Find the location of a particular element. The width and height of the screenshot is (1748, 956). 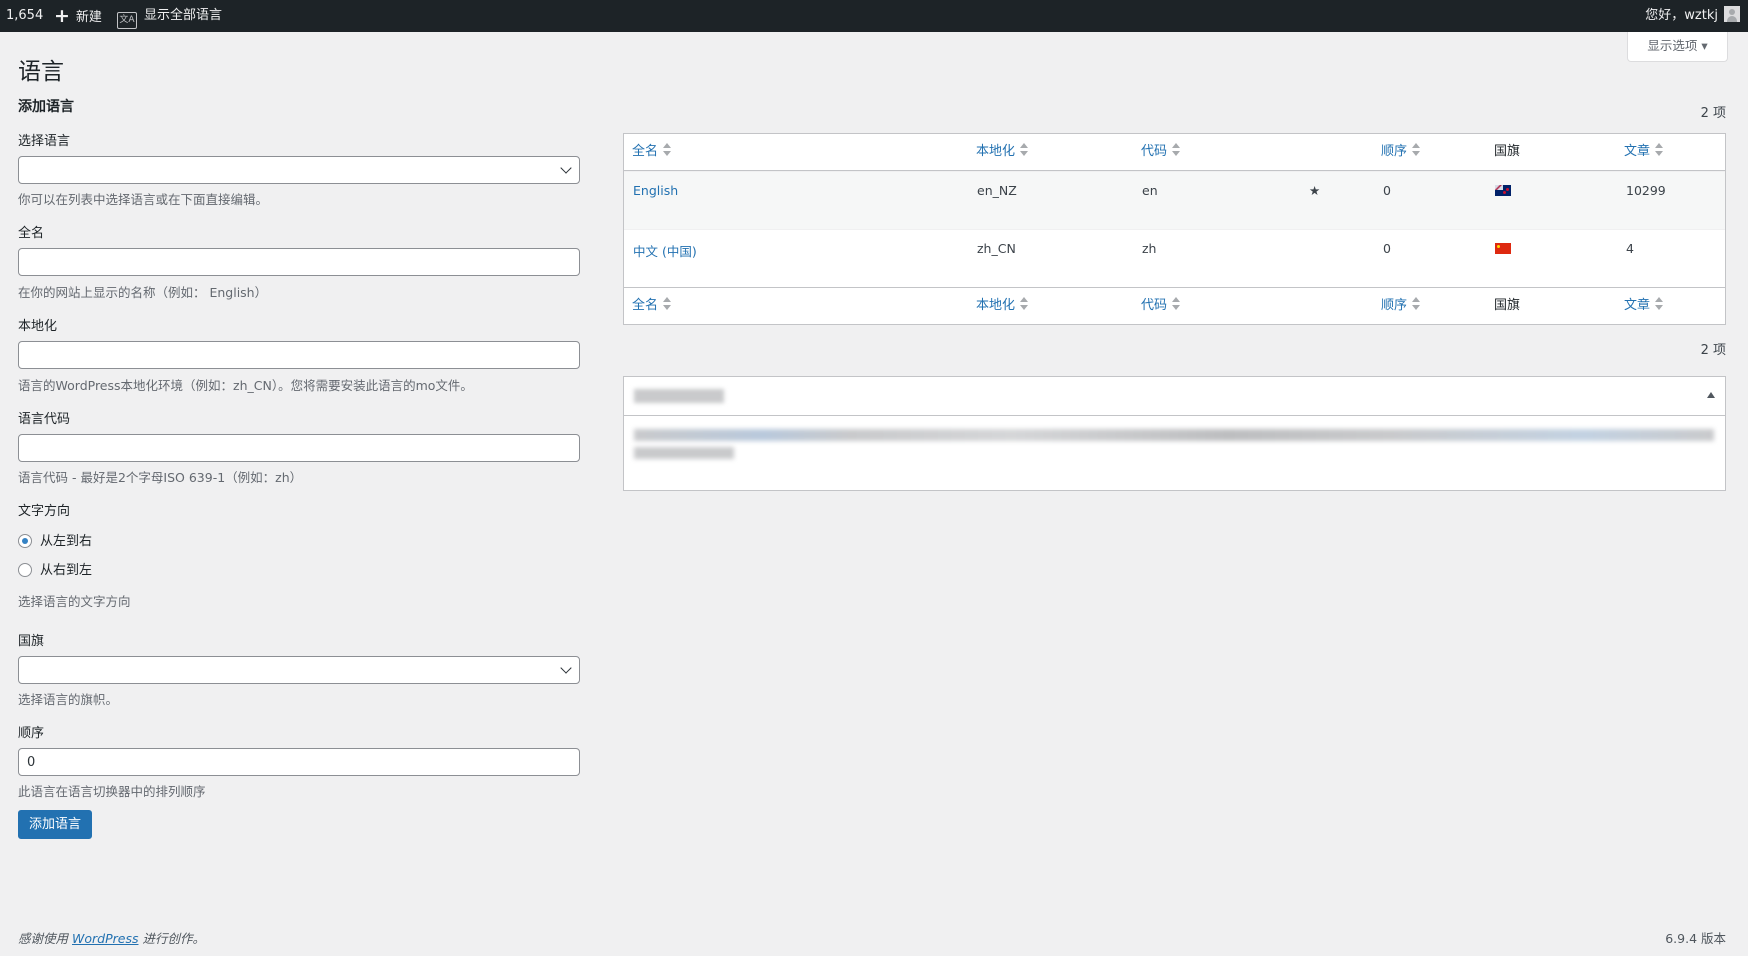

table-footer-row: 全名 本地化 代码 顺序 国旗 文章 is located at coordinates (1174, 305).